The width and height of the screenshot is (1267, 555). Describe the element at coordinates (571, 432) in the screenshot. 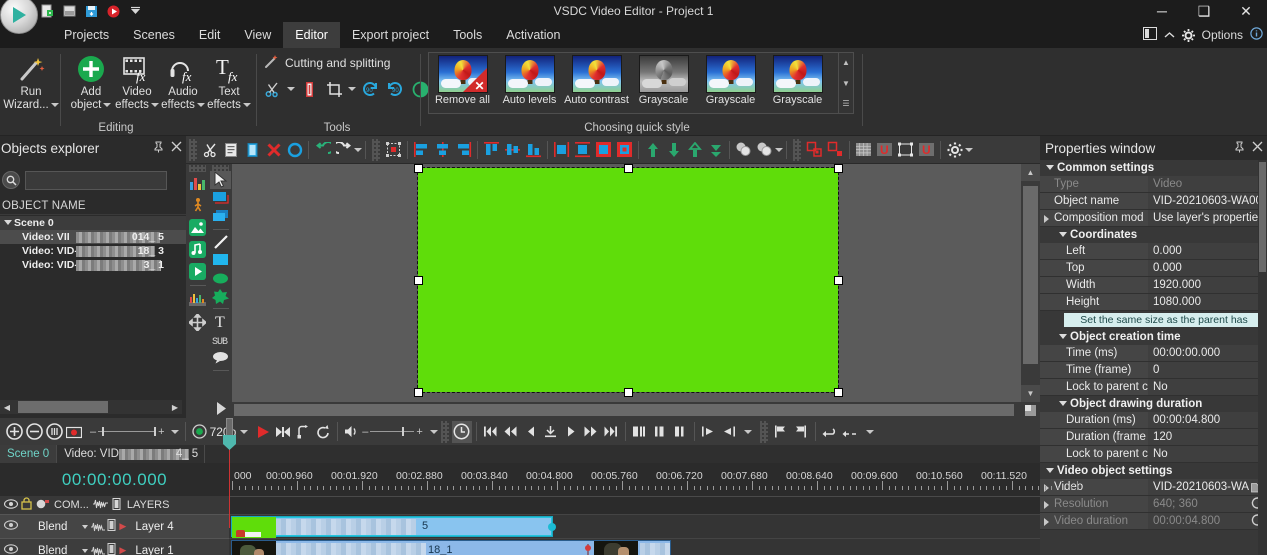

I see `play-icon` at that location.